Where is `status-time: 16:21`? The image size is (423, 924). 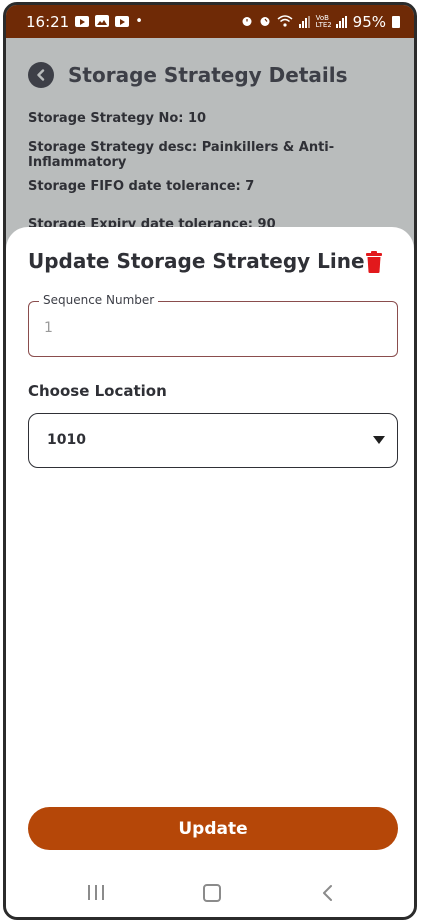
status-time: 16:21 is located at coordinates (48, 21).